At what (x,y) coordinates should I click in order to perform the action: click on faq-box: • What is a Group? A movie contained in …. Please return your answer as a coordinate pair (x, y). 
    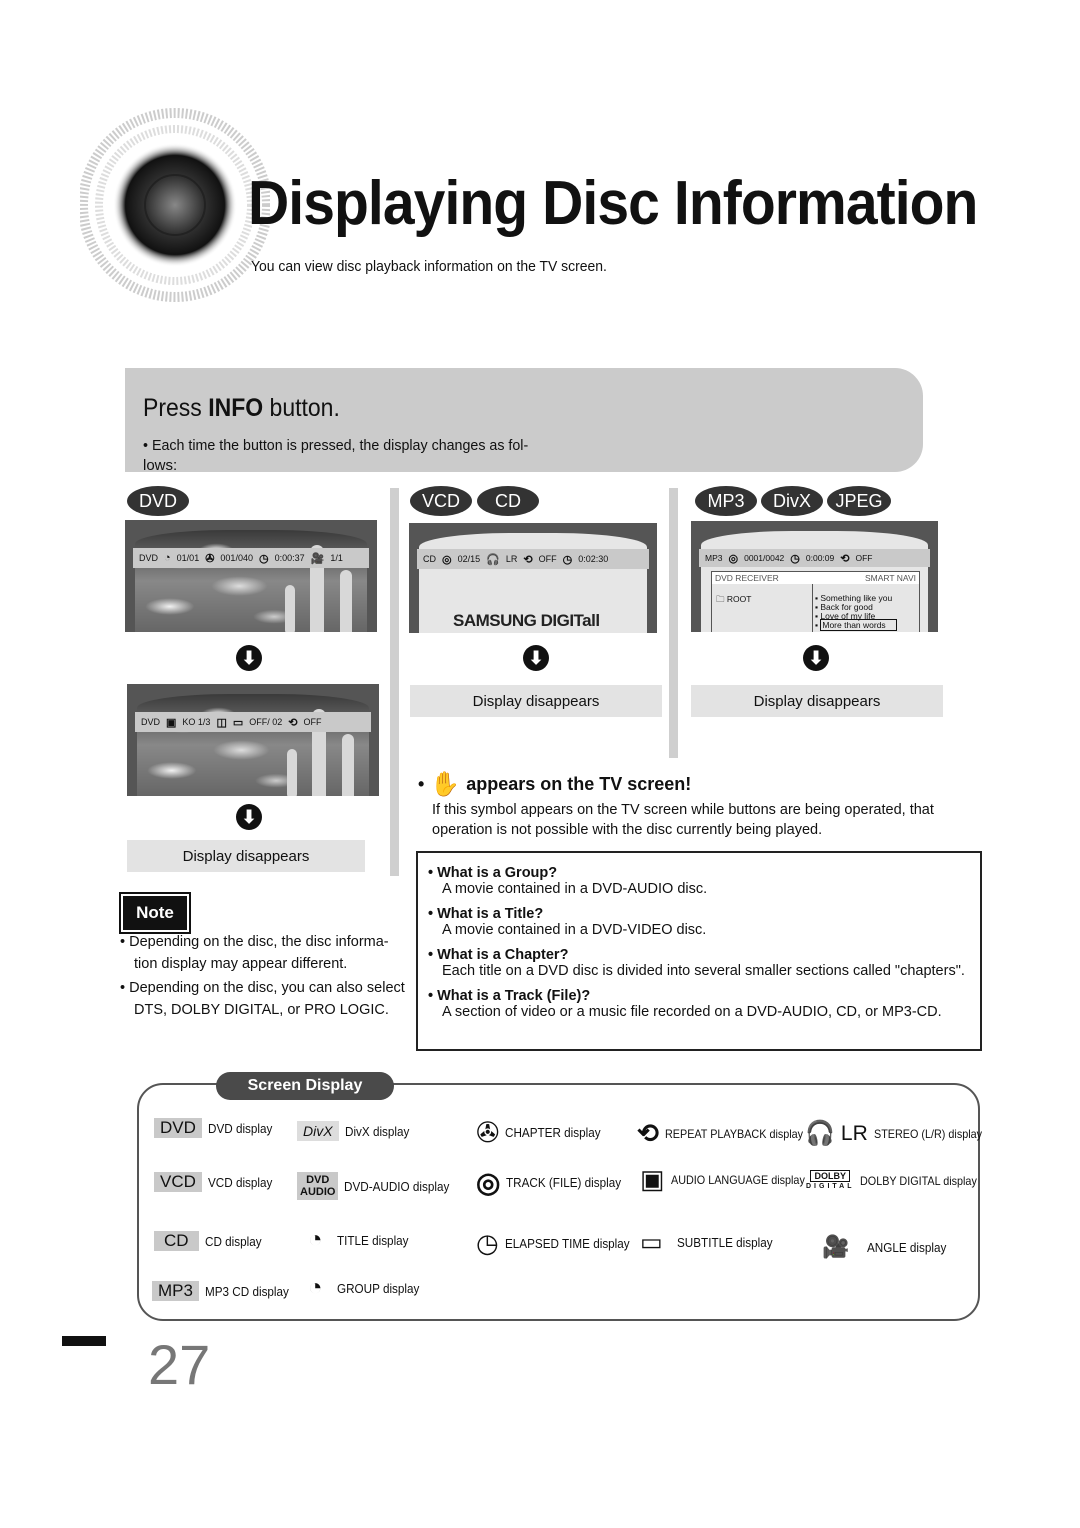
    Looking at the image, I should click on (699, 951).